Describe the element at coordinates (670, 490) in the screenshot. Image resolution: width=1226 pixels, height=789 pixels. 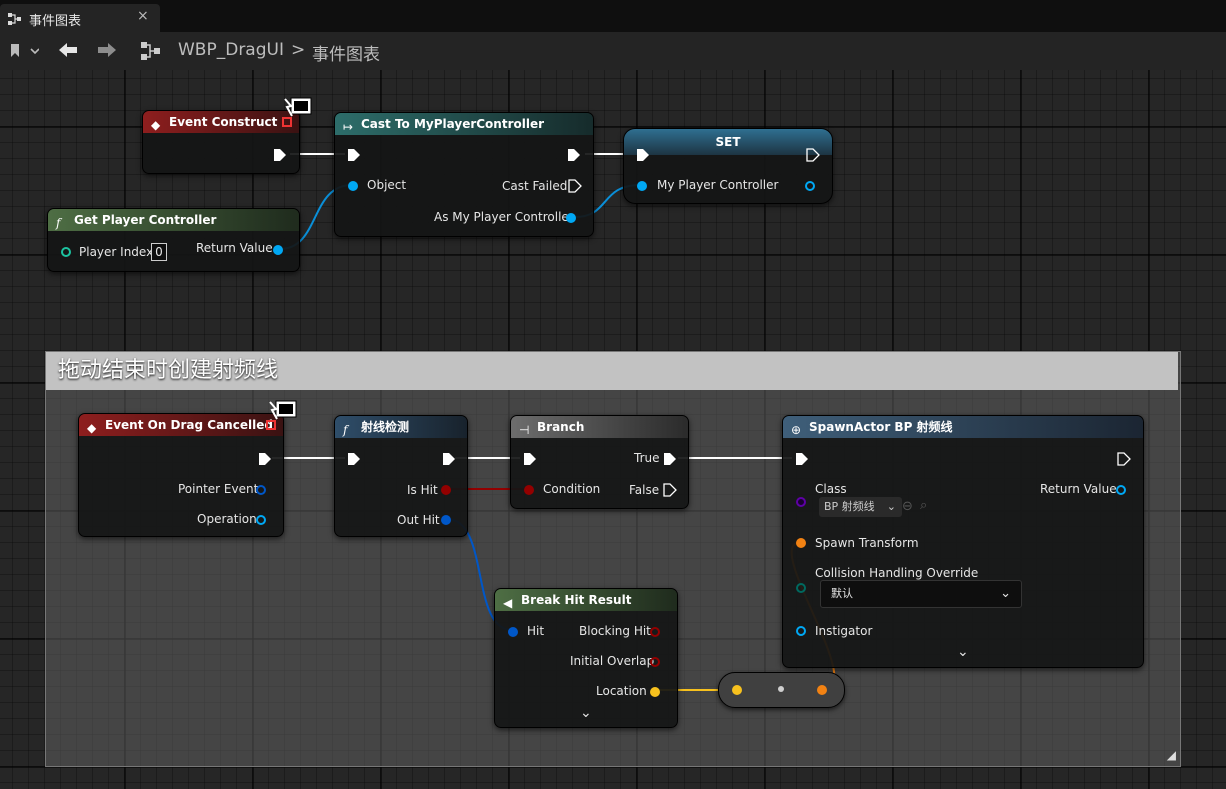
I see `exec-false-pin` at that location.